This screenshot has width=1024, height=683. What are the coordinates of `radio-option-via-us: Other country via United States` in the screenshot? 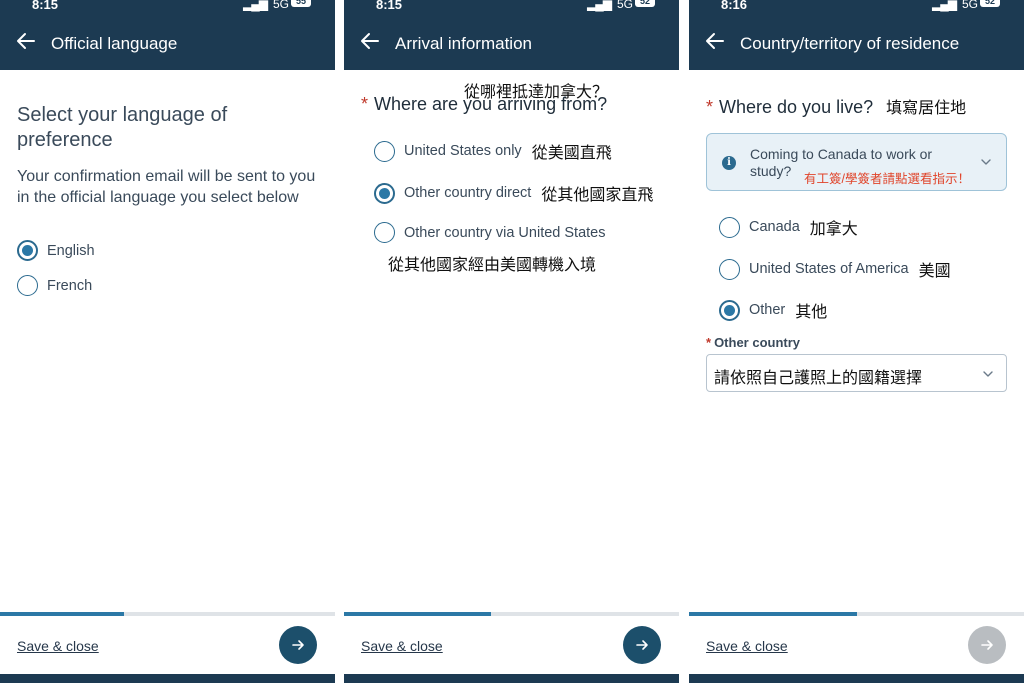 It's located at (490, 232).